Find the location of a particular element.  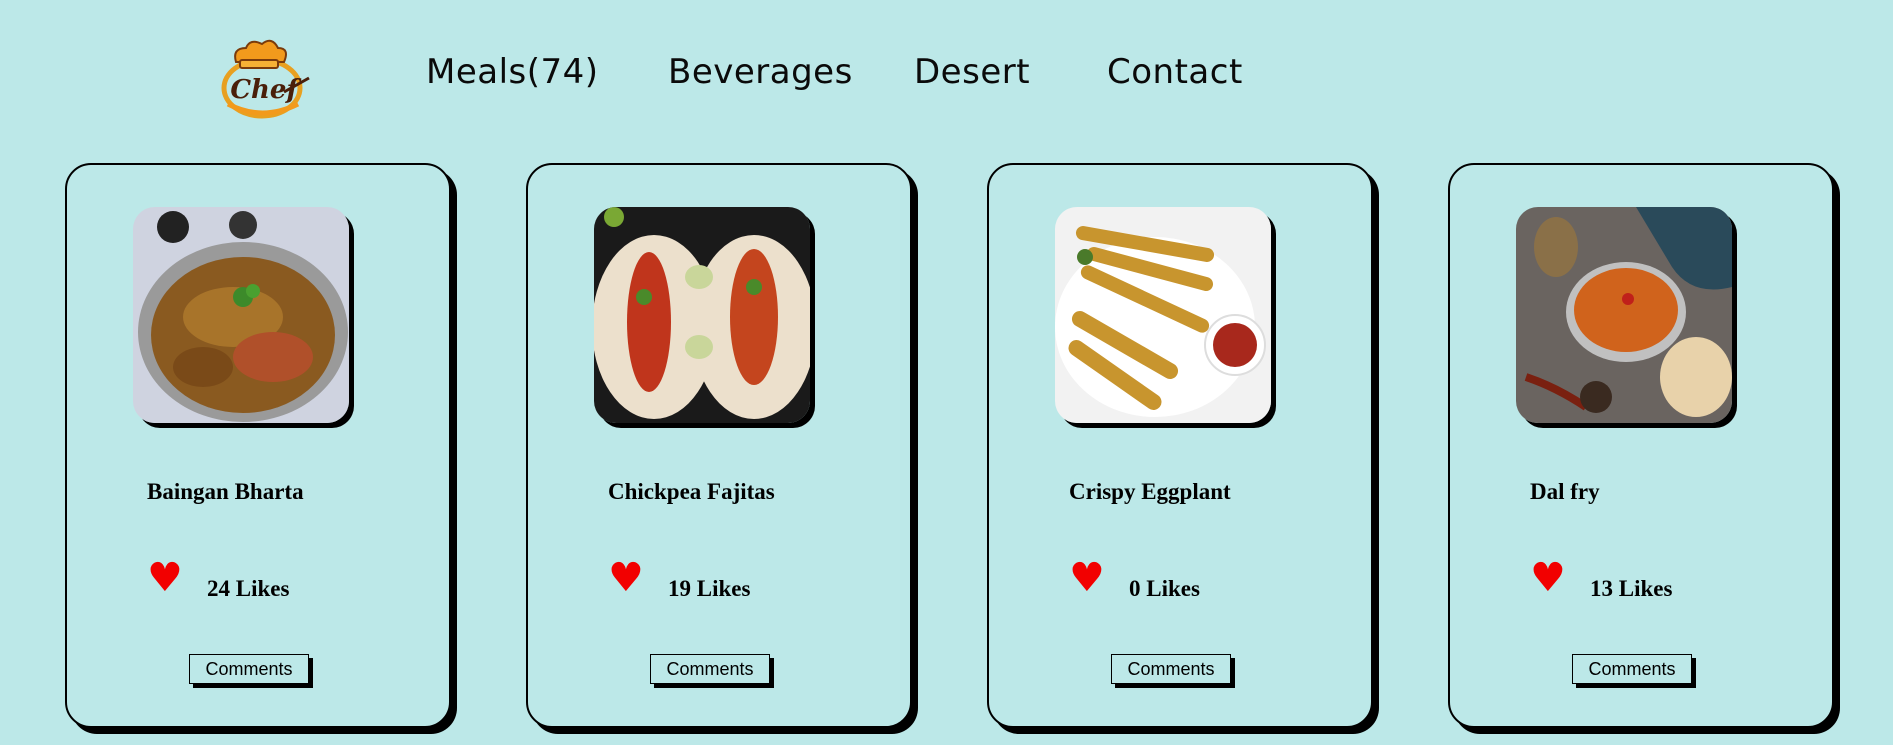

main-nav: Meals(74) Beverages Desert Contact is located at coordinates (946, 82).